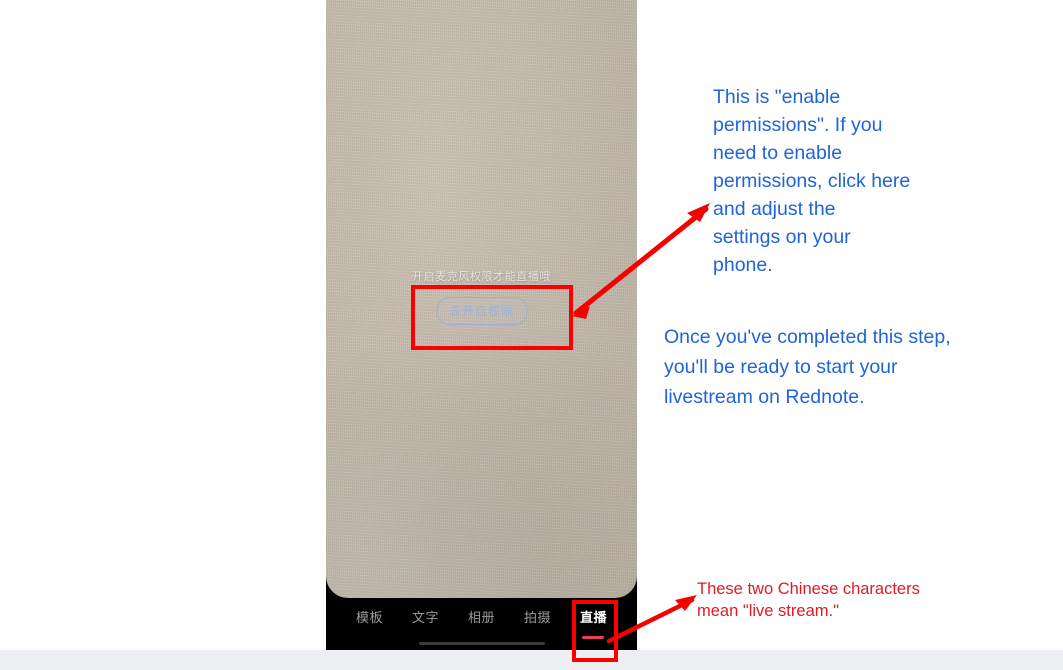 The height and width of the screenshot is (670, 1063). I want to click on tab-capture-label: 拍摄, so click(537, 618).